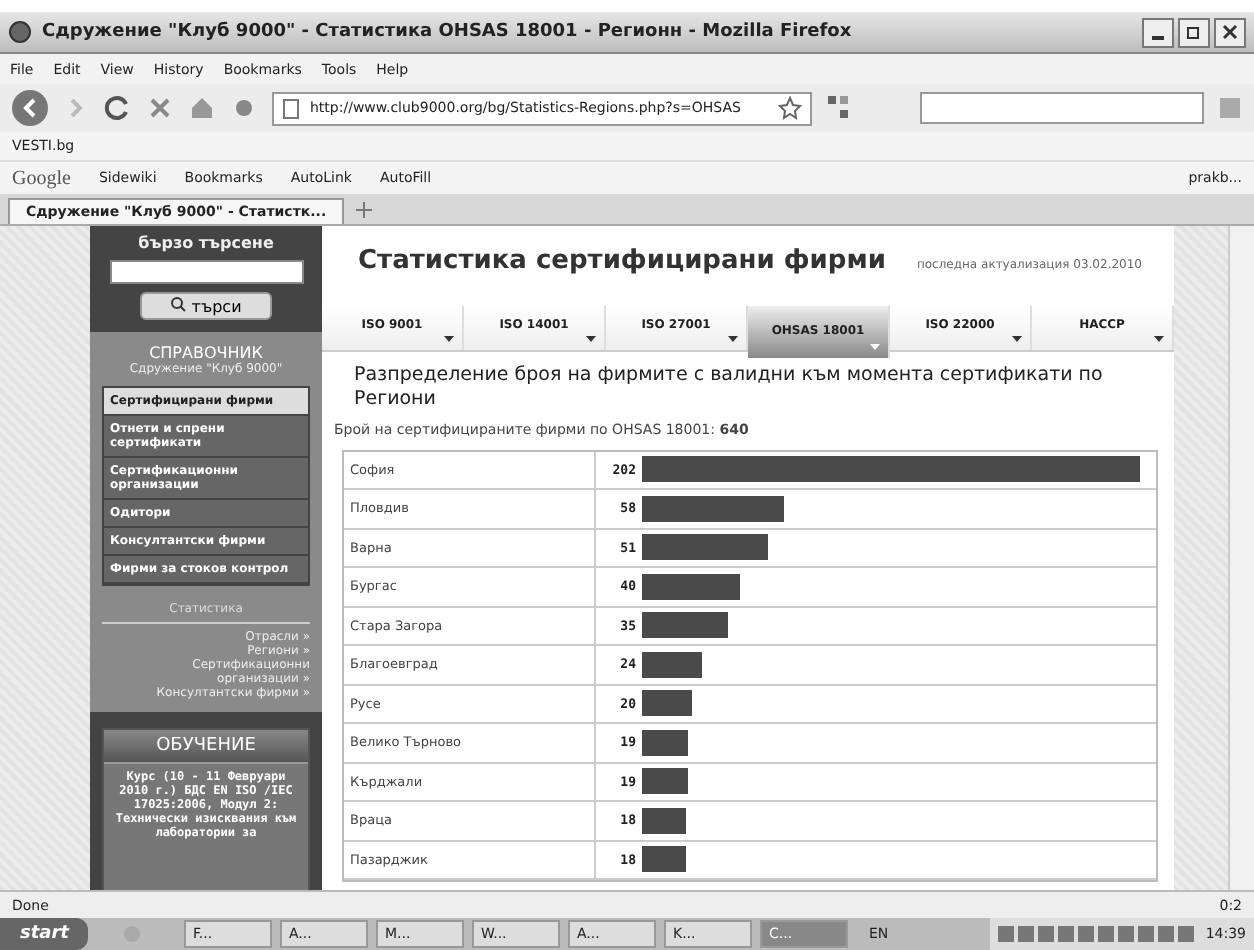 The width and height of the screenshot is (1254, 950). What do you see at coordinates (178, 304) in the screenshot?
I see `search-icon` at bounding box center [178, 304].